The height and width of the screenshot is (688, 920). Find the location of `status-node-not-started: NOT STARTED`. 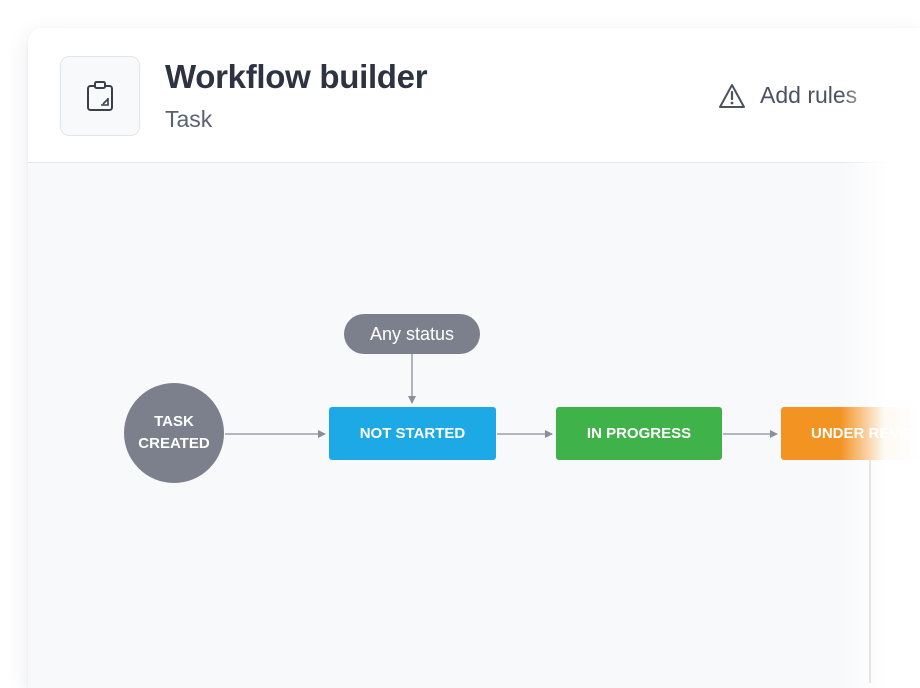

status-node-not-started: NOT STARTED is located at coordinates (412, 433).